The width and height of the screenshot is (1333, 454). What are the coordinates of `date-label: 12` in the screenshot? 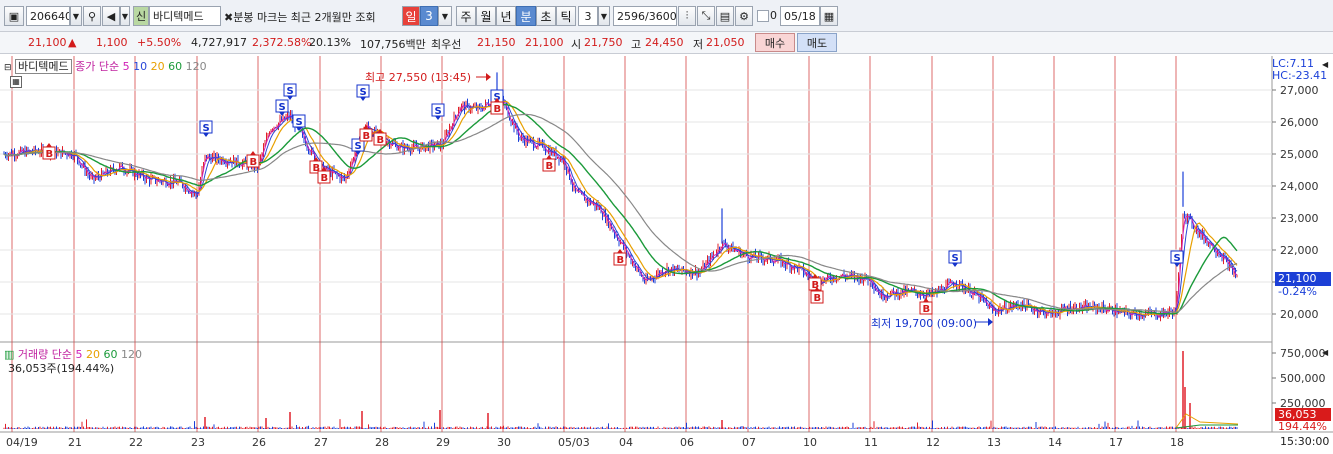 It's located at (933, 442).